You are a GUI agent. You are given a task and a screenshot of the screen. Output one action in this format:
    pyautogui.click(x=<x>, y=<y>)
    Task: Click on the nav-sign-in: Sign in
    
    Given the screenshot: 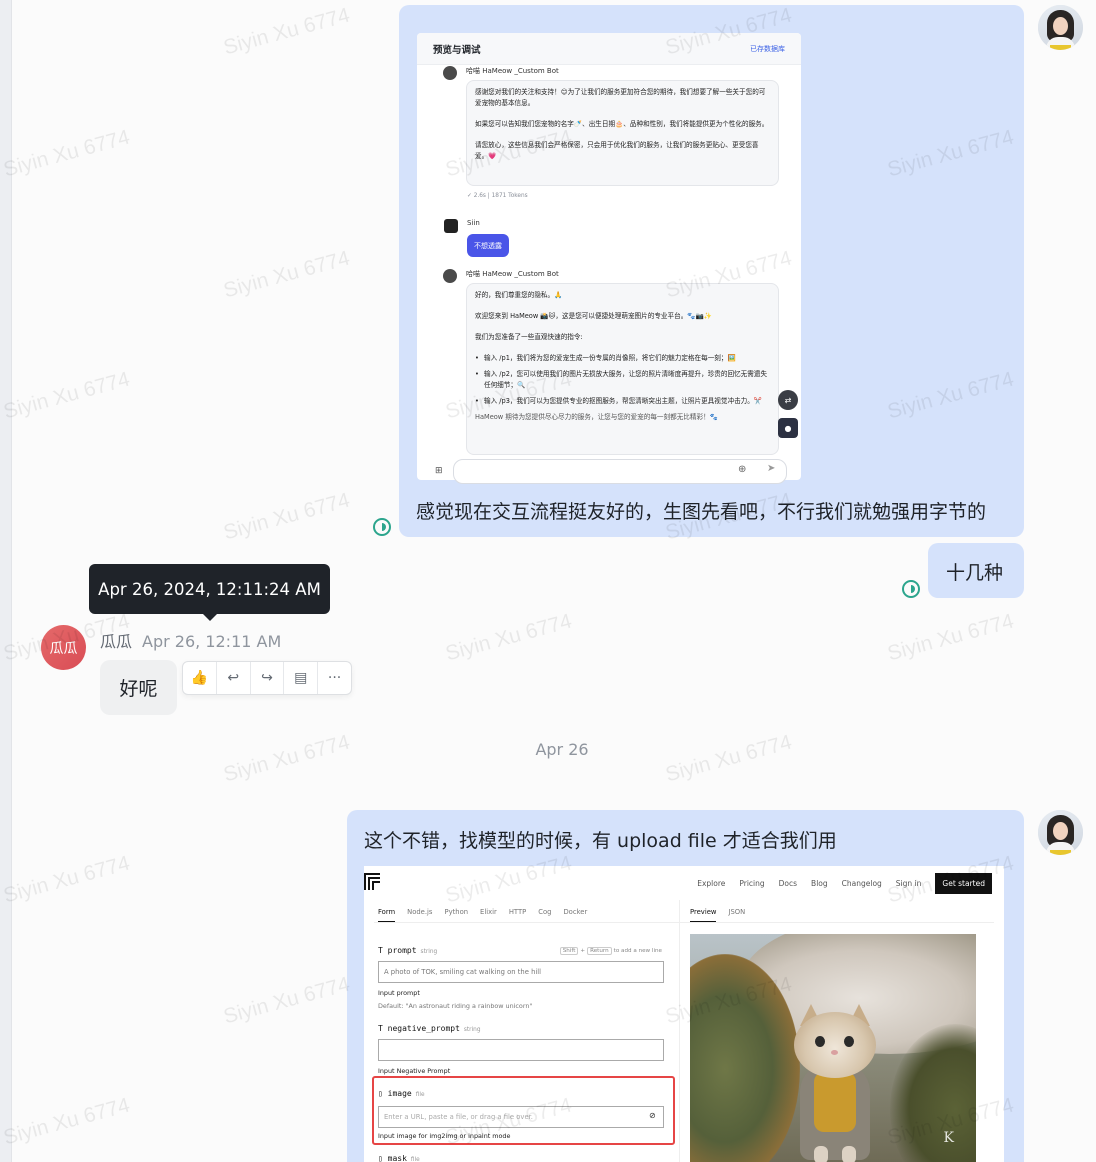 What is the action you would take?
    pyautogui.click(x=909, y=883)
    